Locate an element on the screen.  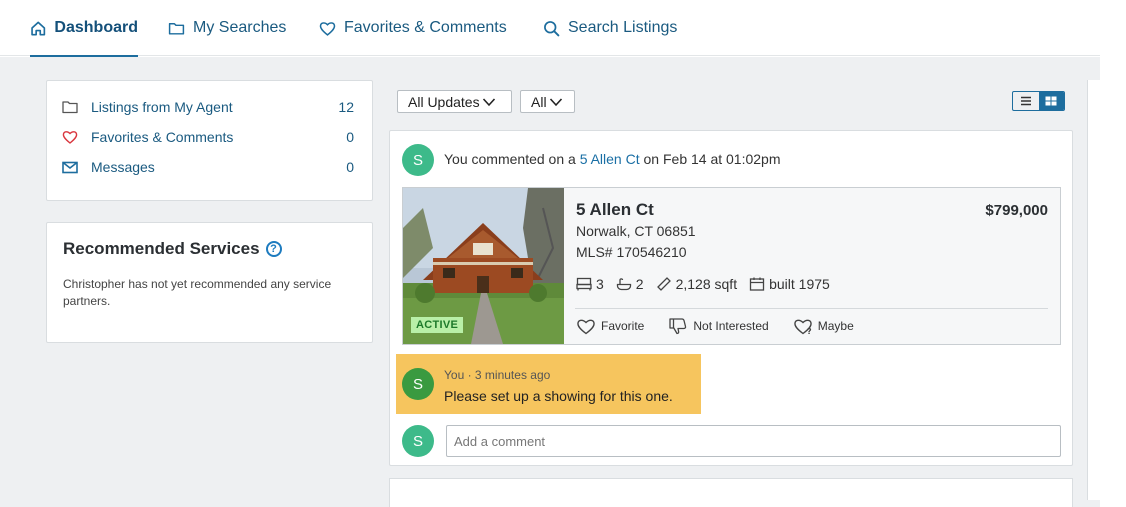
search-icon is located at coordinates (552, 28).